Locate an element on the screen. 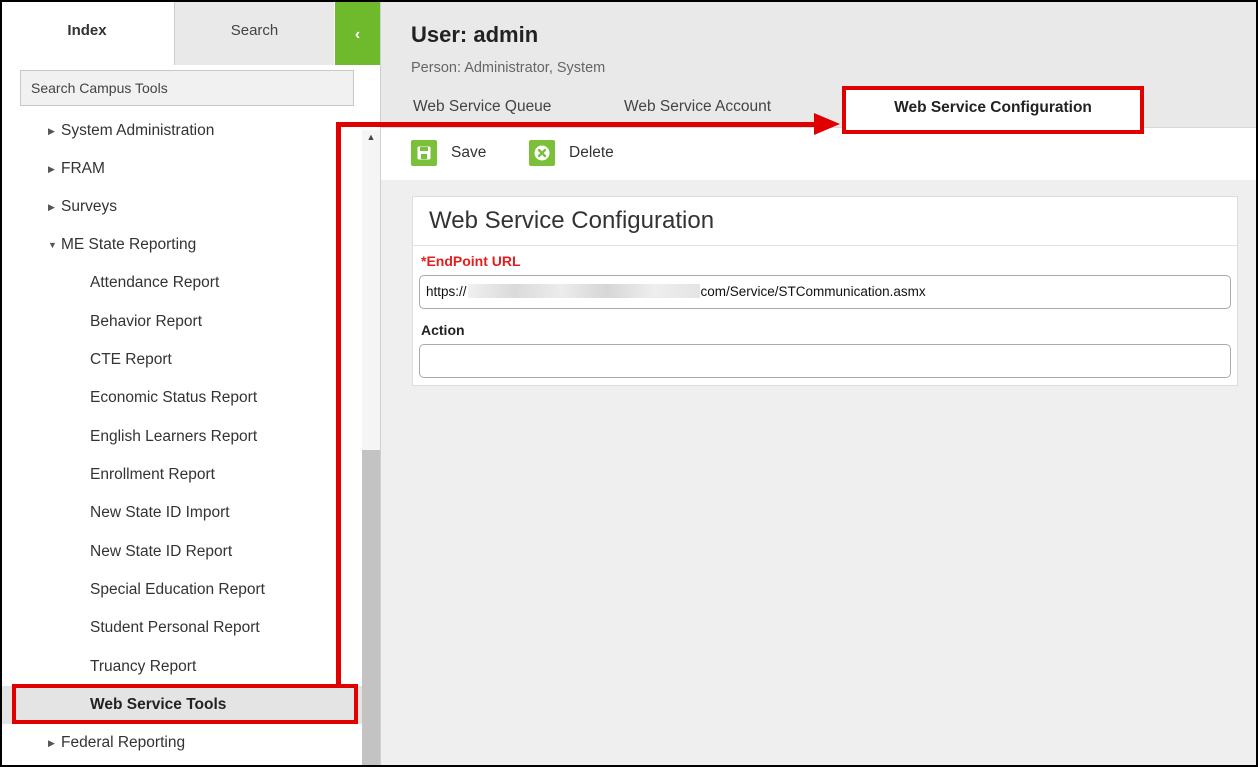 The height and width of the screenshot is (767, 1258). tree-item-me-state-reporting: ▼ ME State Reporting is located at coordinates (182, 245).